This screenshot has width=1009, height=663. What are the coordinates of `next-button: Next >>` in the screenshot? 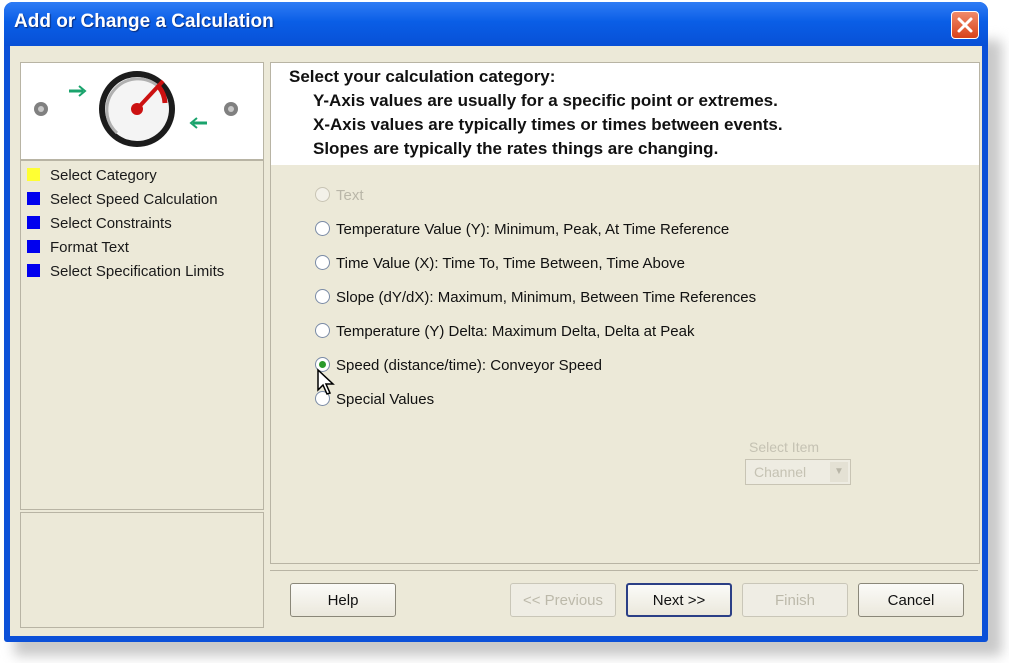 It's located at (679, 600).